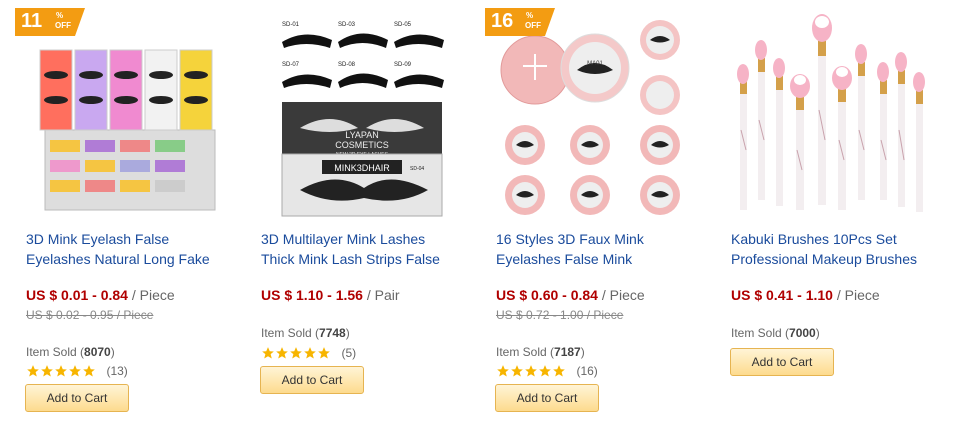  Describe the element at coordinates (50, 22) in the screenshot. I see `discount-badge: 11 % OFF` at that location.